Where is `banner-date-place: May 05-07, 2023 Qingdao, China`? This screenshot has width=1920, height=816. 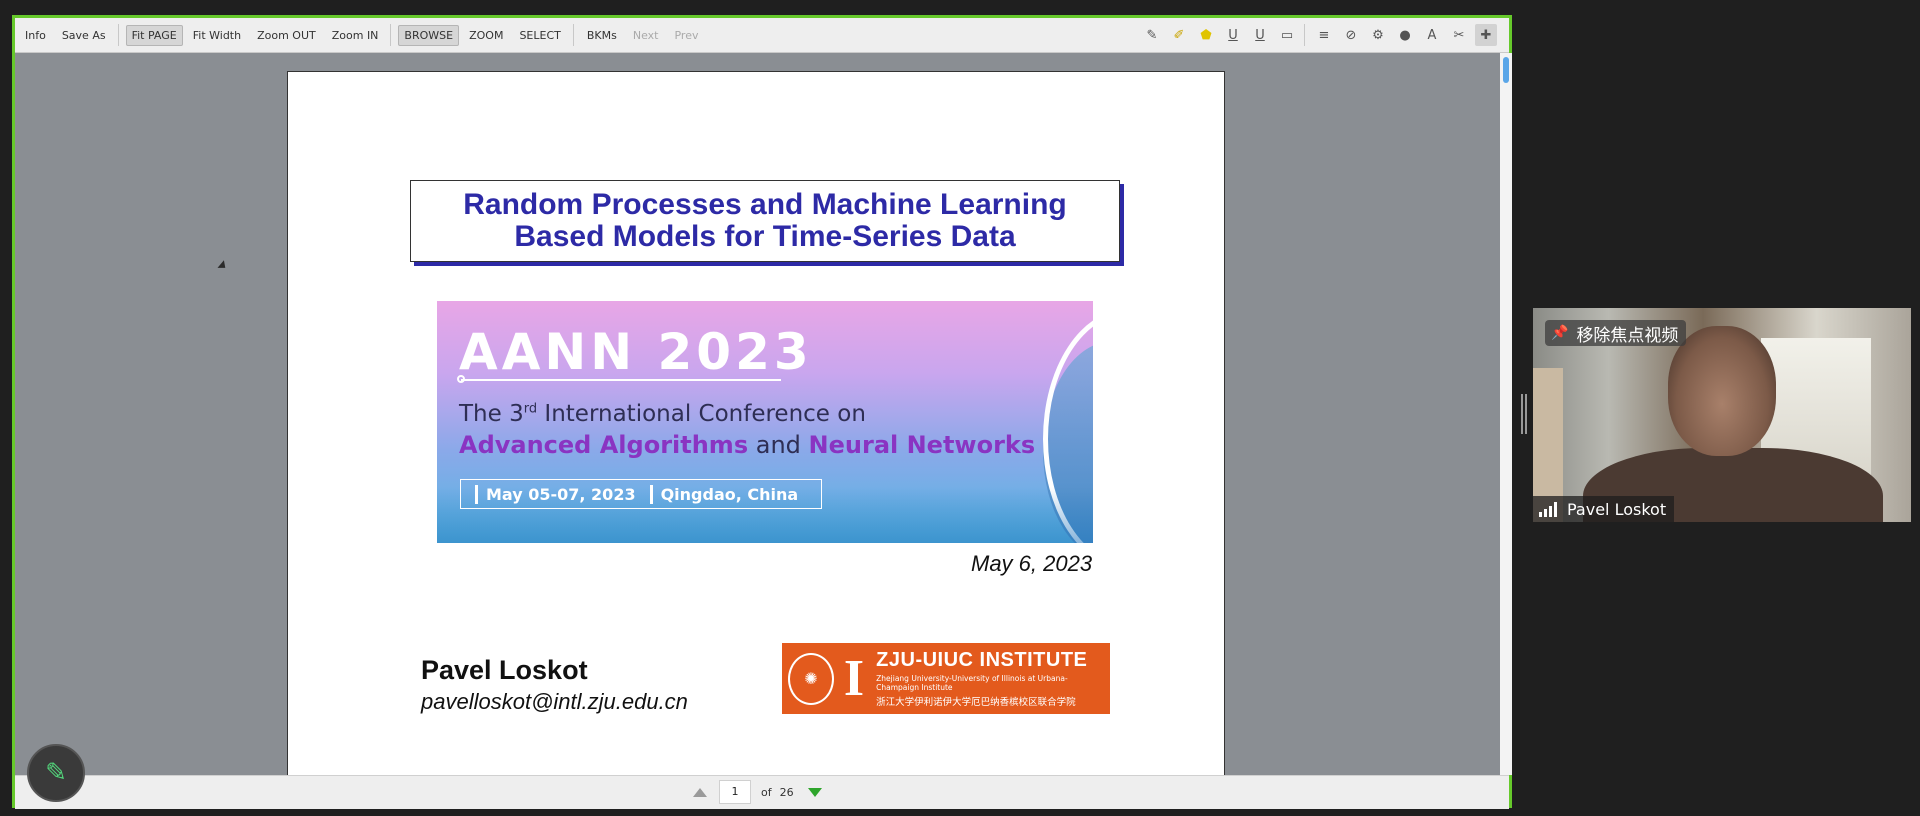
banner-date-place: May 05-07, 2023 Qingdao, China is located at coordinates (641, 494).